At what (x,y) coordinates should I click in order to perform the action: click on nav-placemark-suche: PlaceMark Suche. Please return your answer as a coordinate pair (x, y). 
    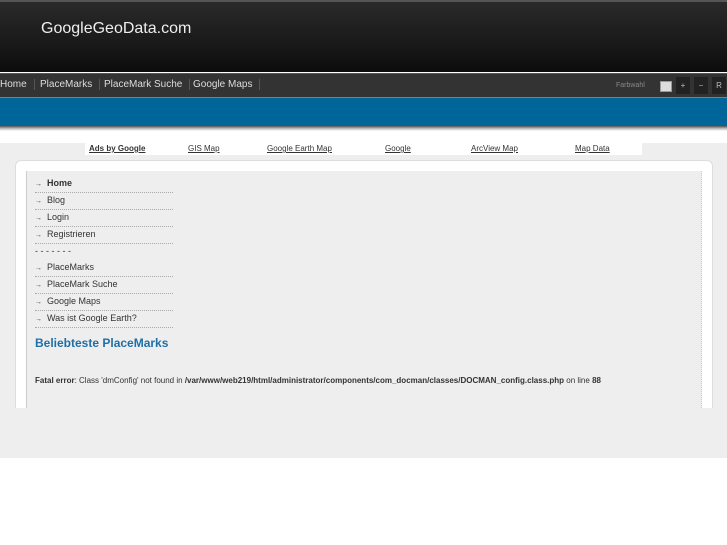
    Looking at the image, I should click on (147, 84).